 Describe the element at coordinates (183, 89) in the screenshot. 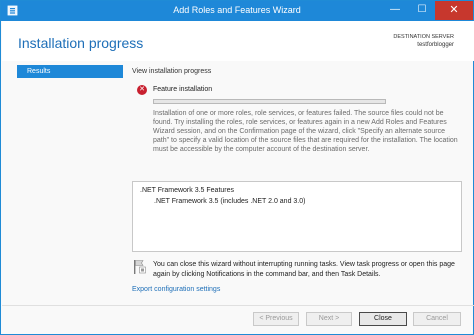

I see `status-label: Feature installation` at that location.